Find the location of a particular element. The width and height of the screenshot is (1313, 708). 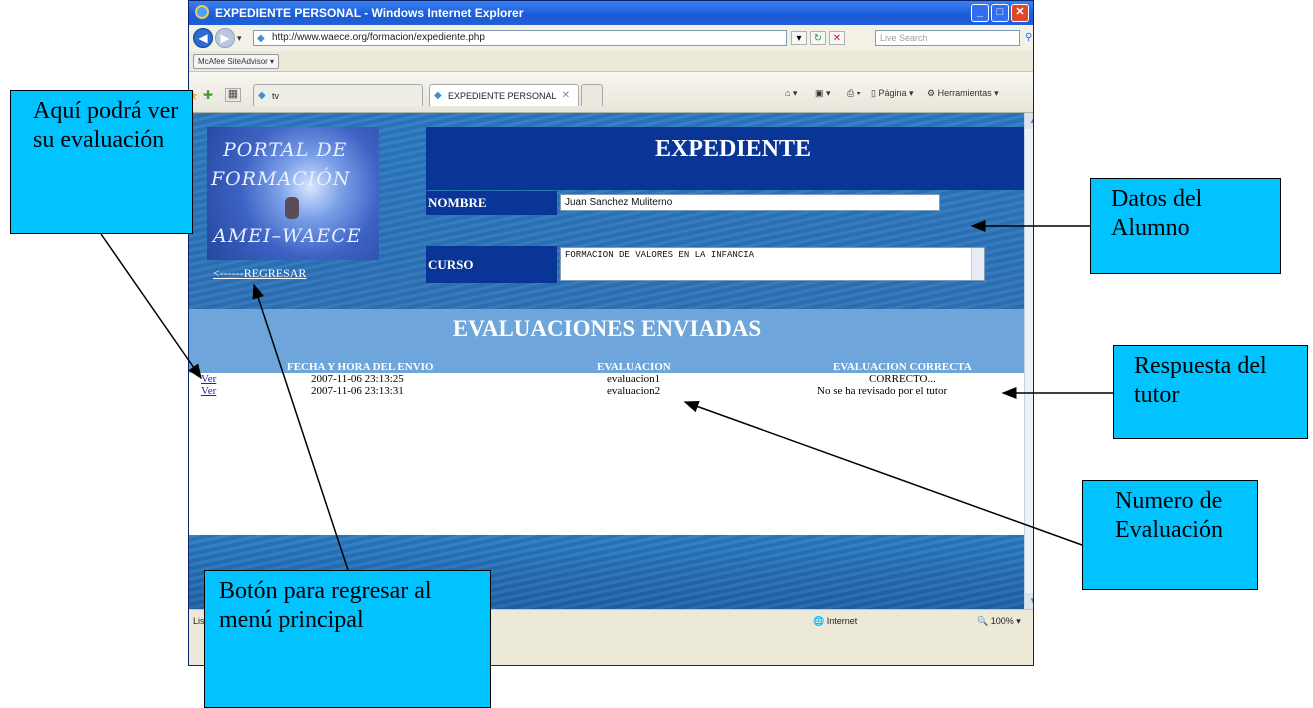

stop-icon: ✕ is located at coordinates (837, 38).